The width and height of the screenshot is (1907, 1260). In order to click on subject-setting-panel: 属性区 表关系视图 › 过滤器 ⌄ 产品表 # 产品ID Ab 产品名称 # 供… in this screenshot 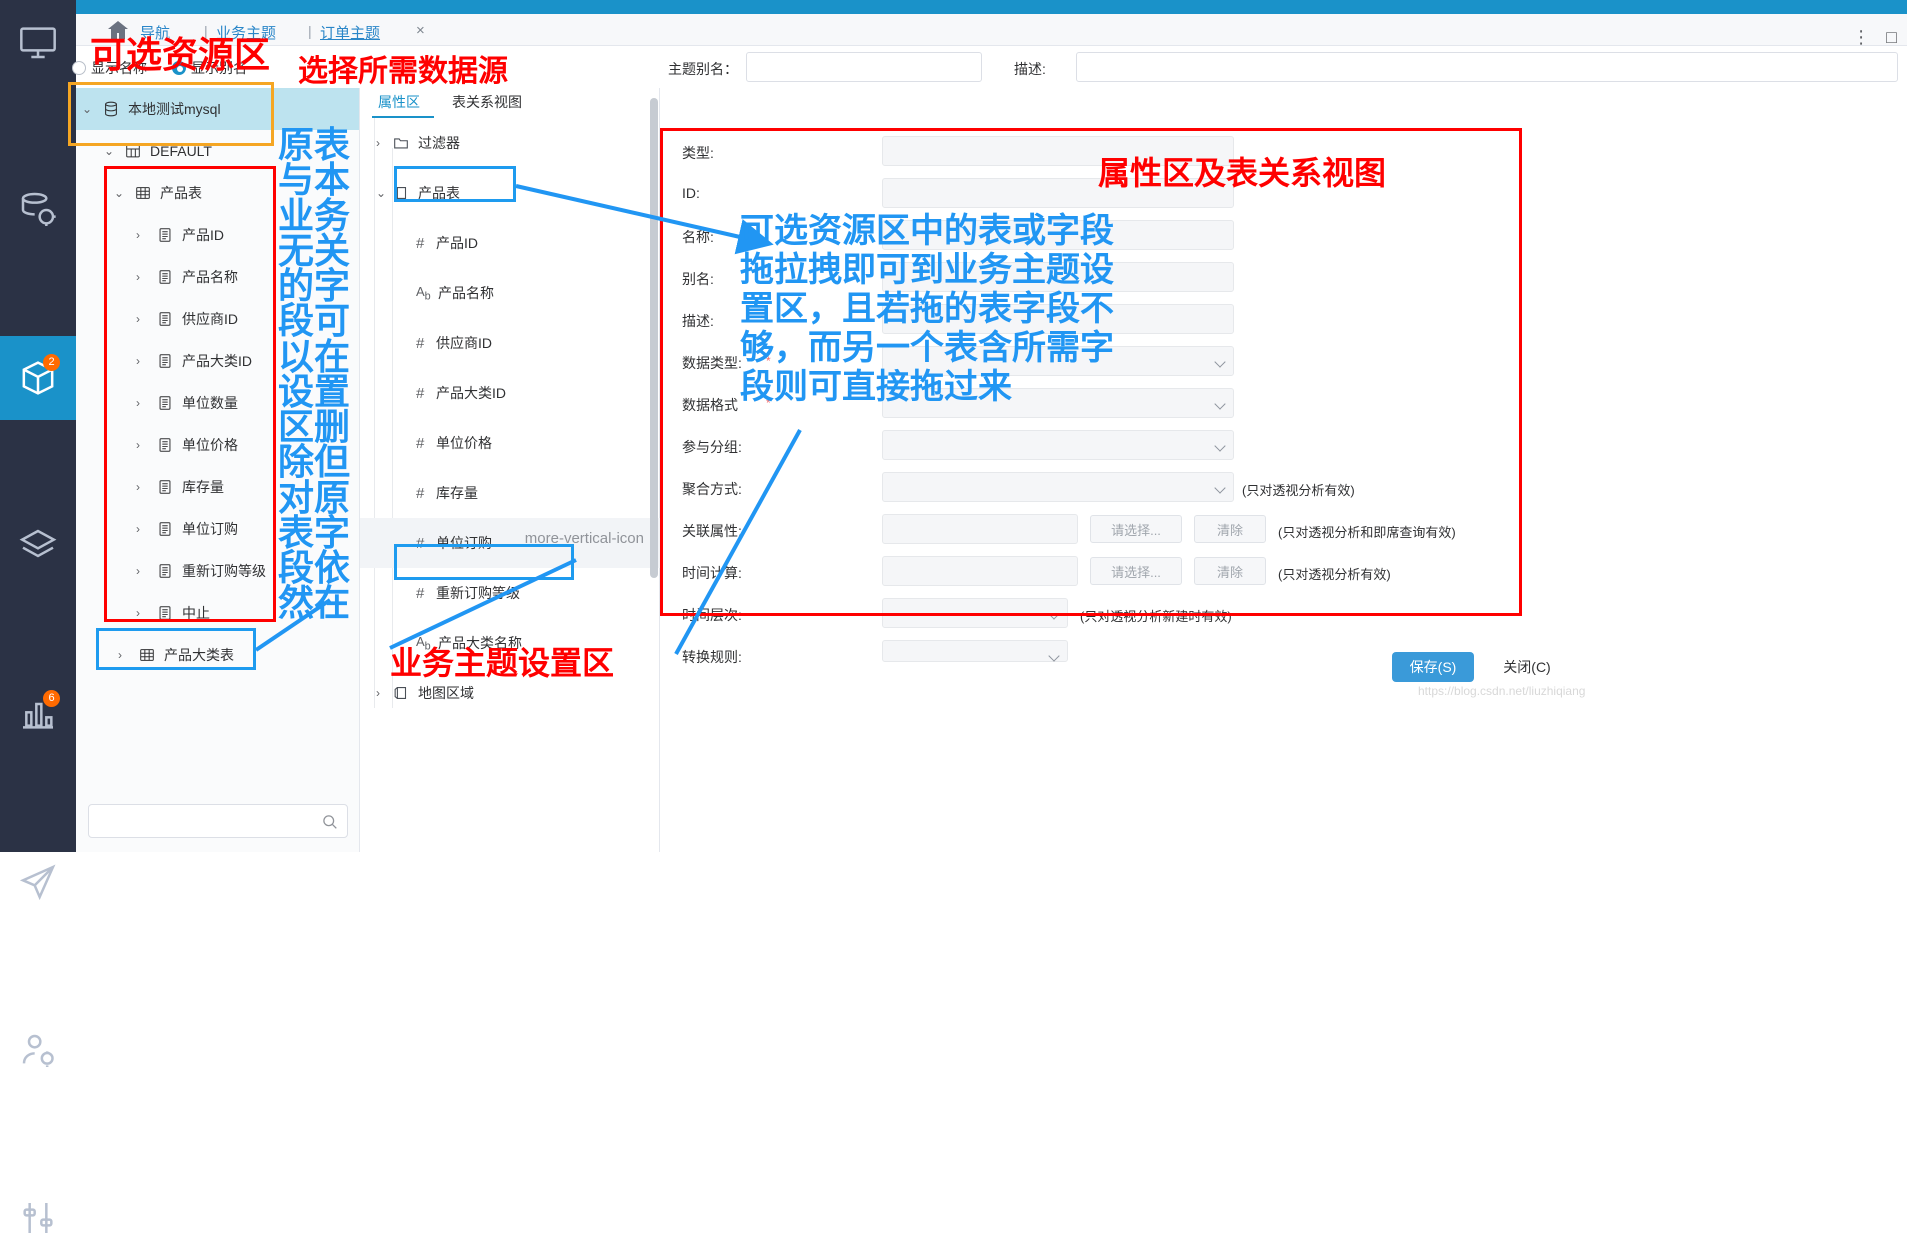, I will do `click(510, 470)`.